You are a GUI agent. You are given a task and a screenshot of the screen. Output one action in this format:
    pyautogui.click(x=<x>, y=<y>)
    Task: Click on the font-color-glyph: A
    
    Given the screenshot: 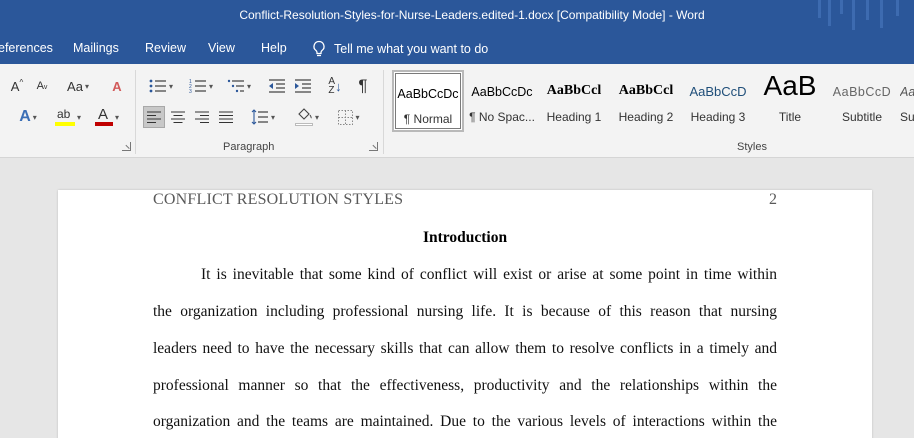 What is the action you would take?
    pyautogui.click(x=102, y=114)
    